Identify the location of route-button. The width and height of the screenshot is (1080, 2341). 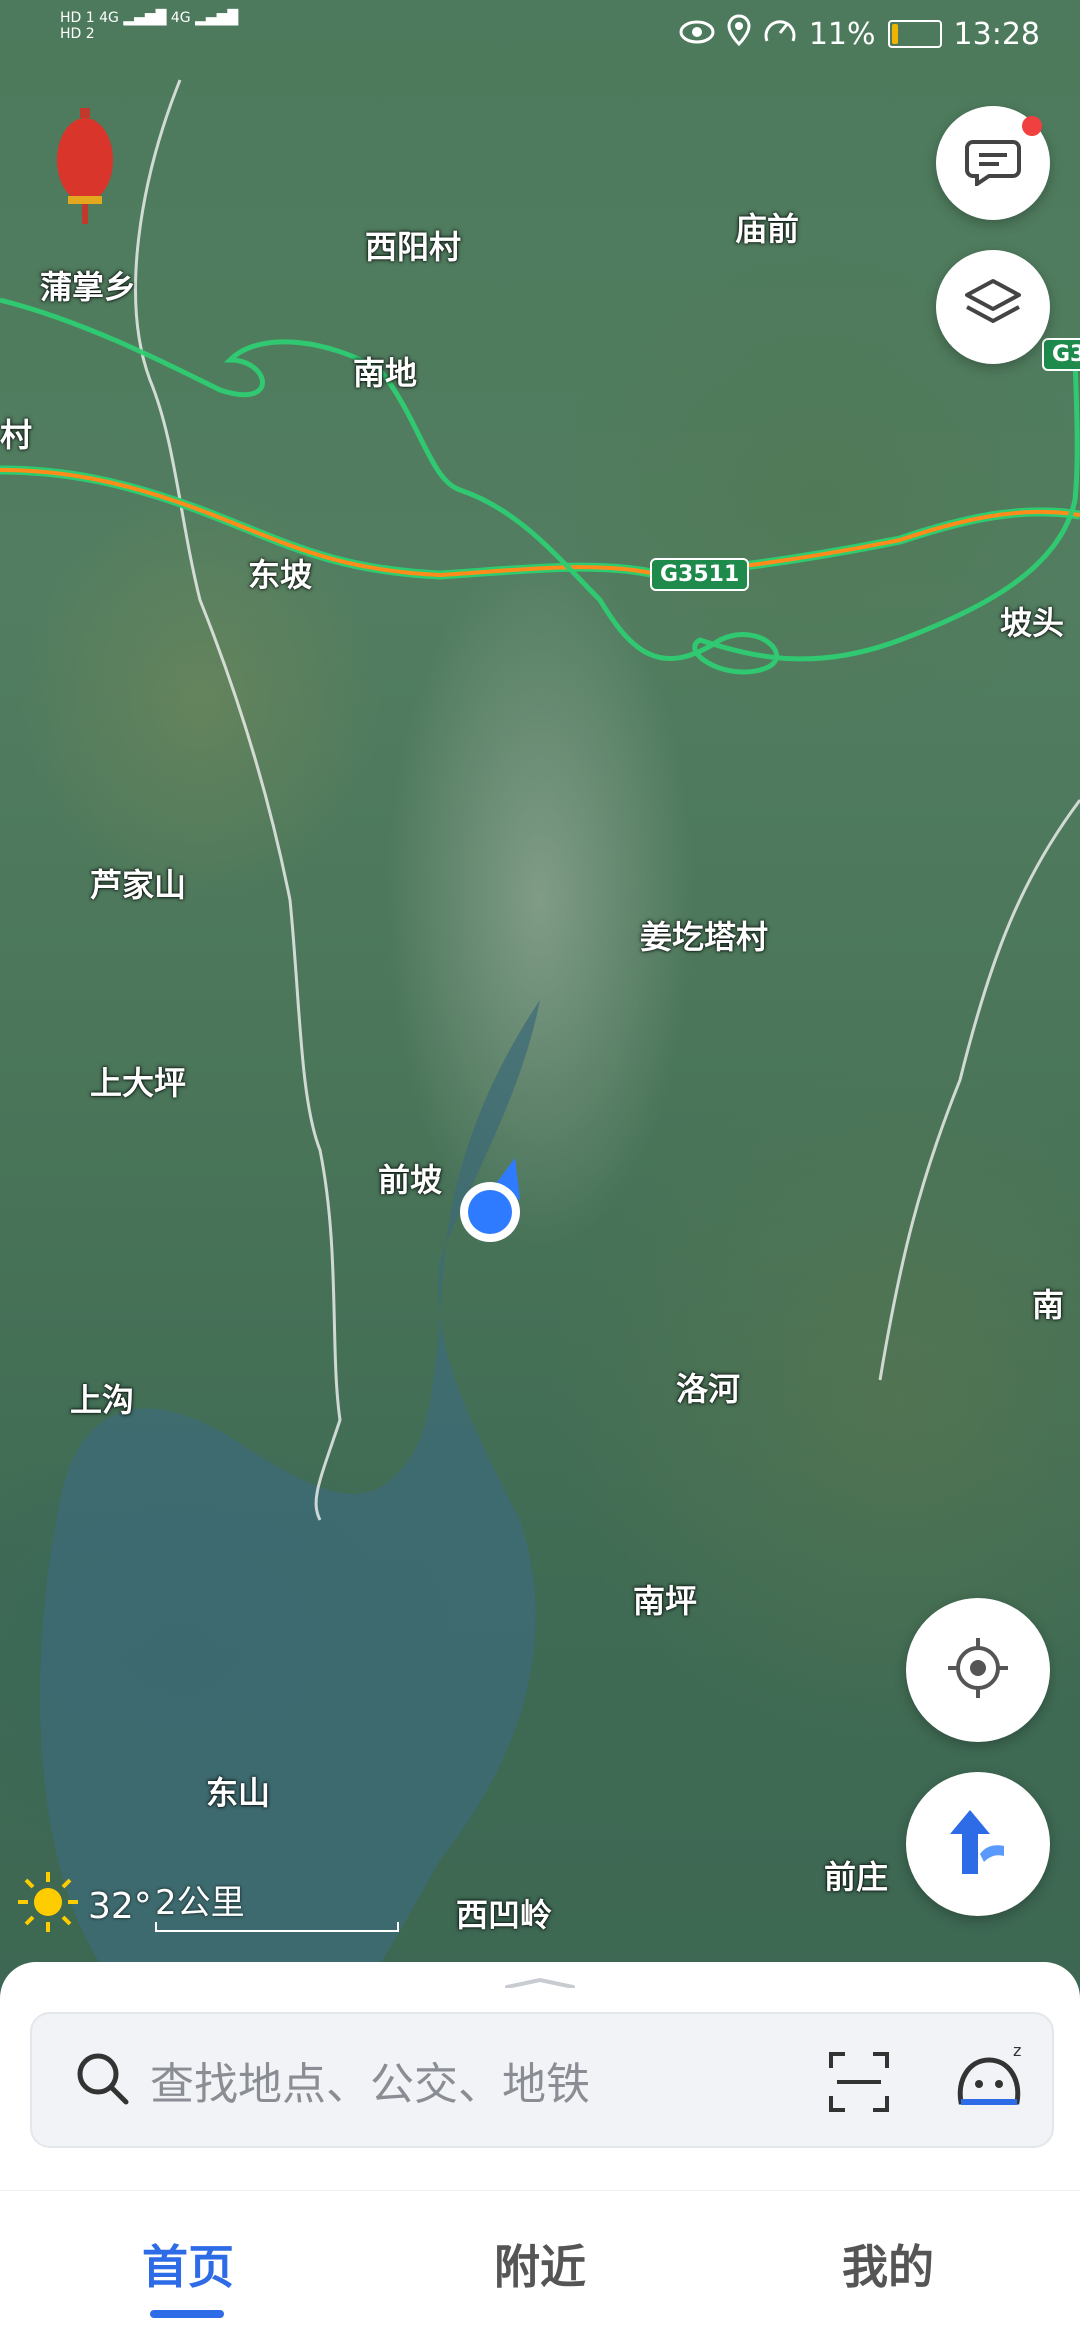
(978, 1844).